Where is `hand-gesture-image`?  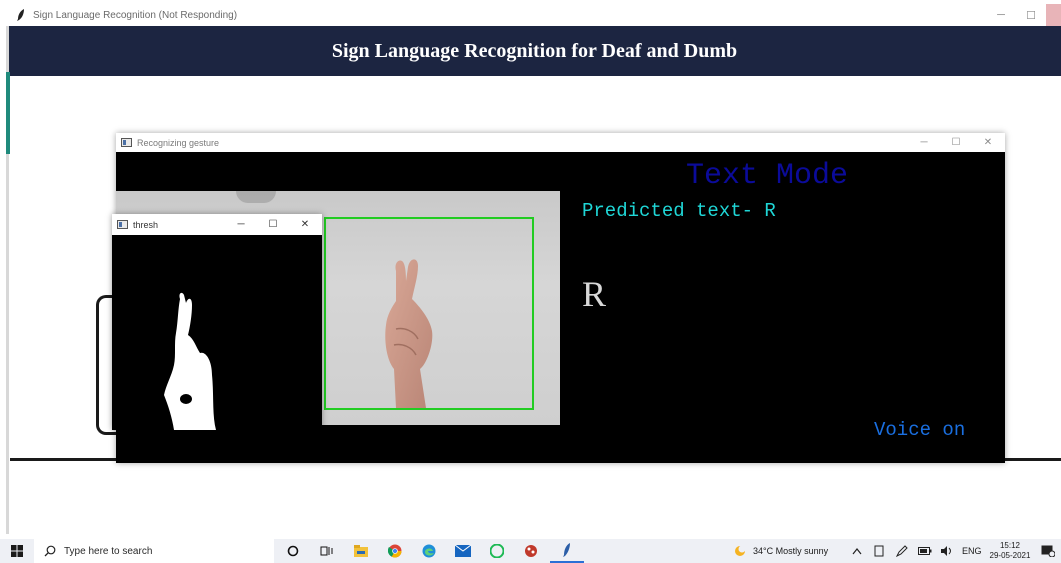
hand-gesture-image is located at coordinates (409, 333).